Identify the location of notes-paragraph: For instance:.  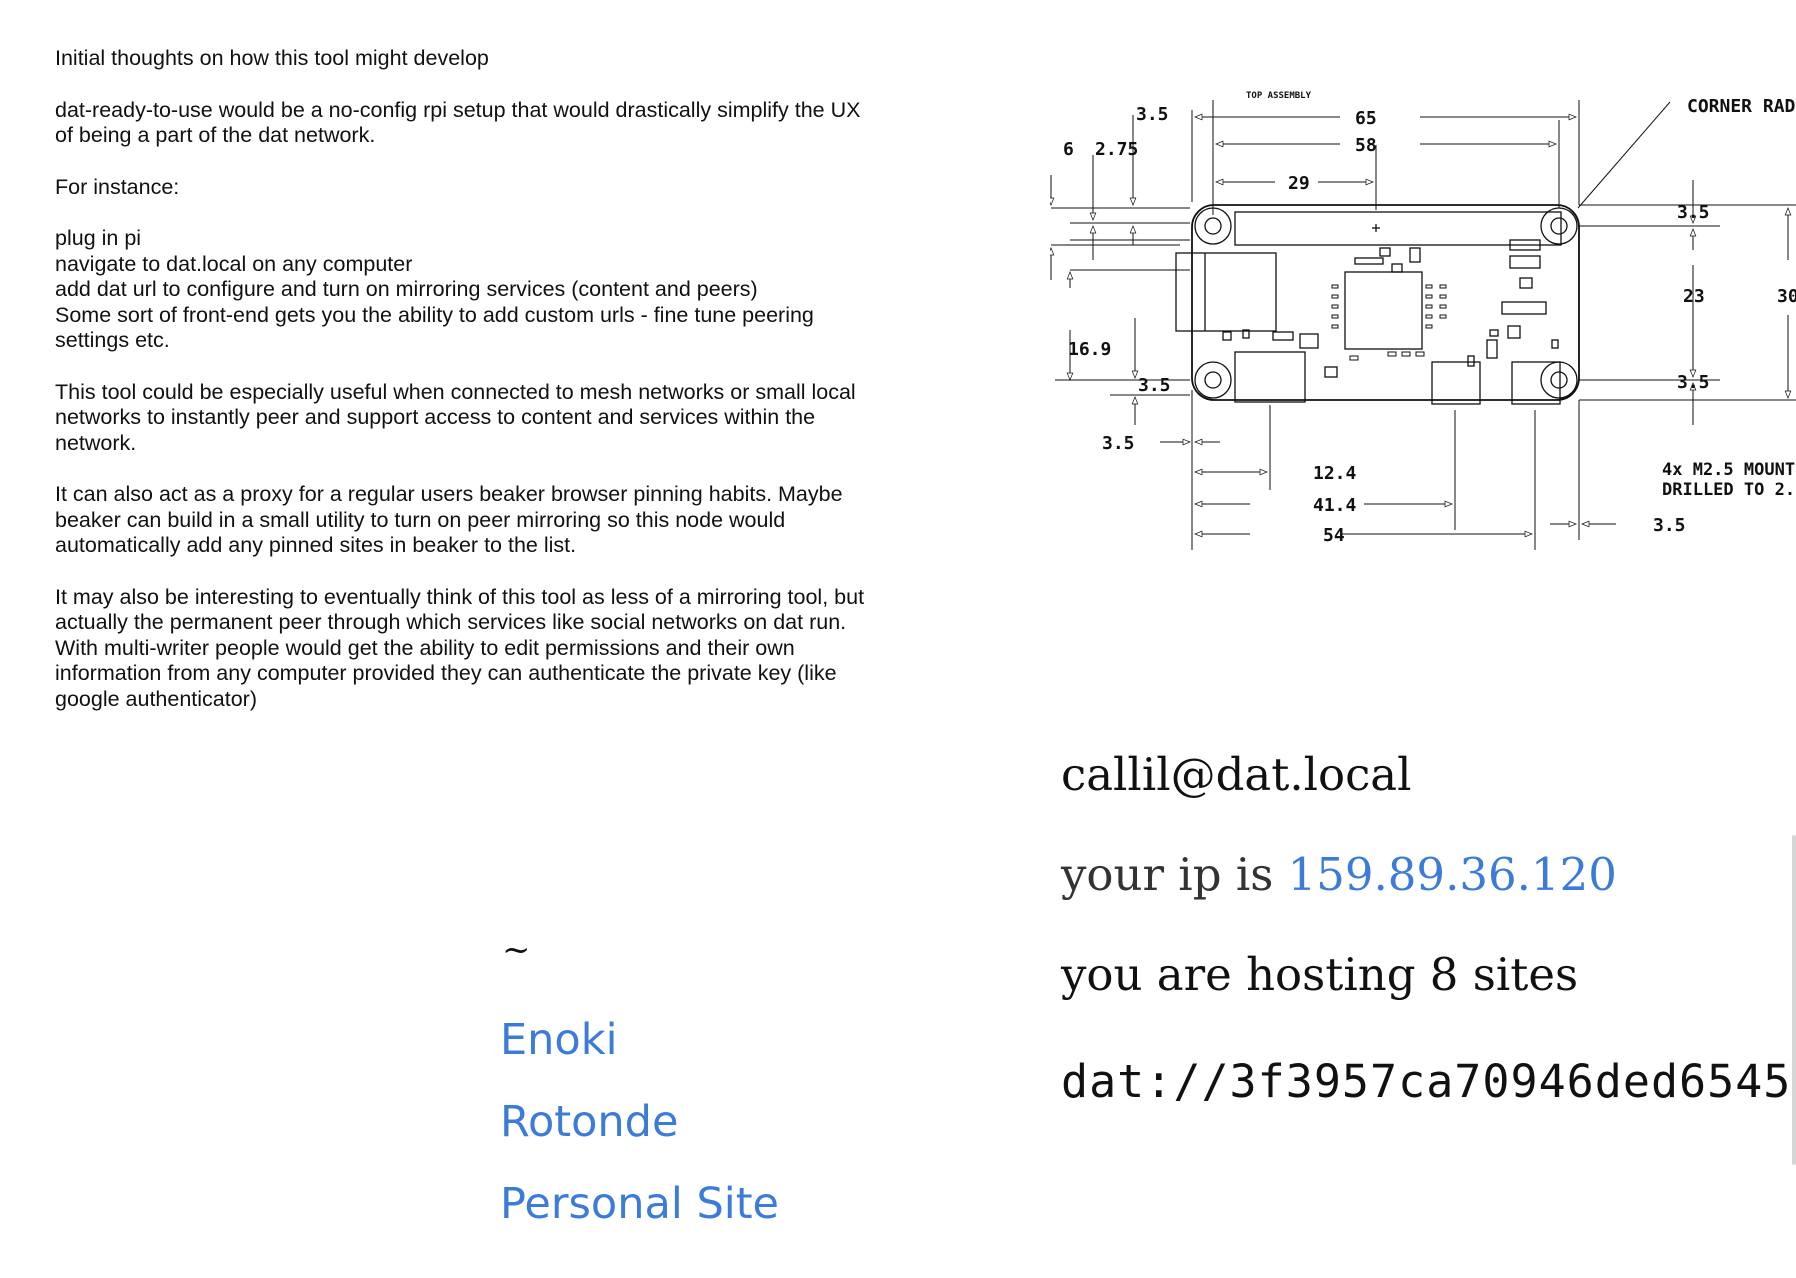
(117, 186).